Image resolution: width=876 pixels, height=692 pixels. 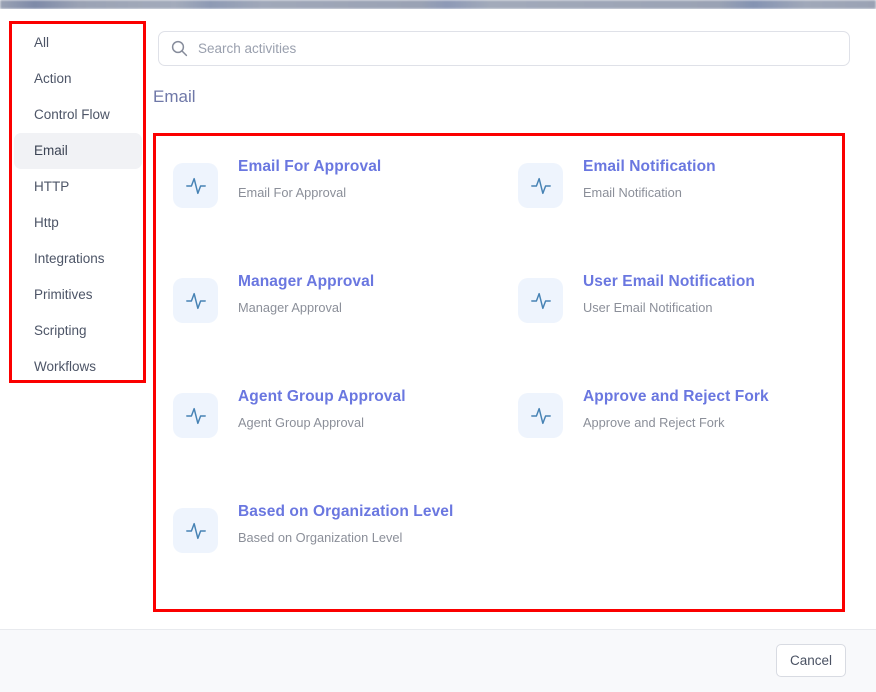 What do you see at coordinates (632, 193) in the screenshot?
I see `activity-card-subtitle: Email Notification` at bounding box center [632, 193].